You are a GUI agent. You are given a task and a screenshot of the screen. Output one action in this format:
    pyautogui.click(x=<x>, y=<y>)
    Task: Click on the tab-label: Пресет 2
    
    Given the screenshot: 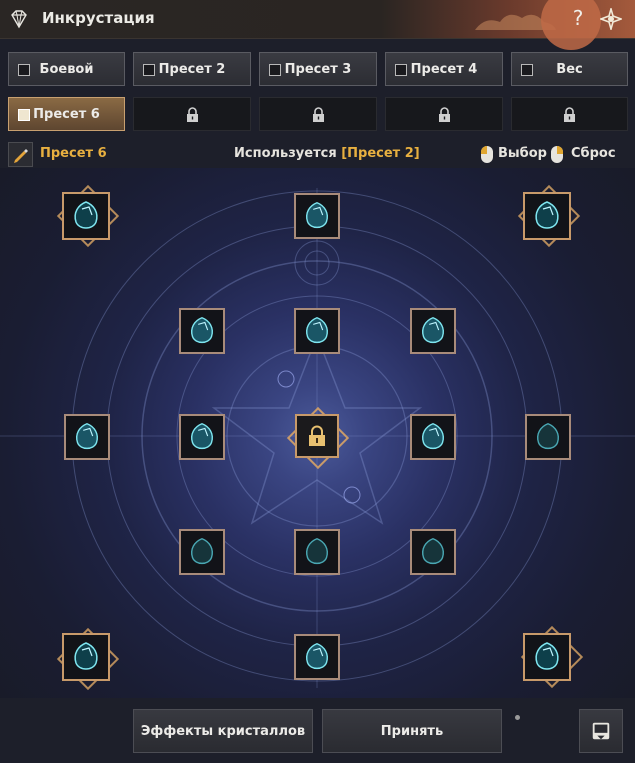 What is the action you would take?
    pyautogui.click(x=192, y=69)
    